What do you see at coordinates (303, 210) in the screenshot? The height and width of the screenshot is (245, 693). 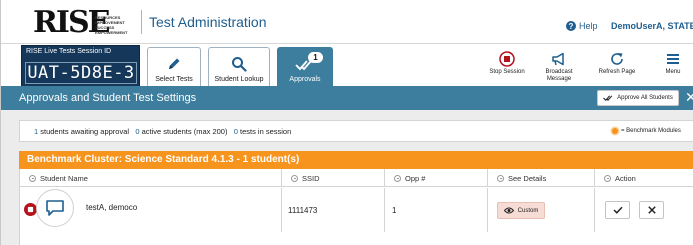 I see `ssid-value: 1111473` at bounding box center [303, 210].